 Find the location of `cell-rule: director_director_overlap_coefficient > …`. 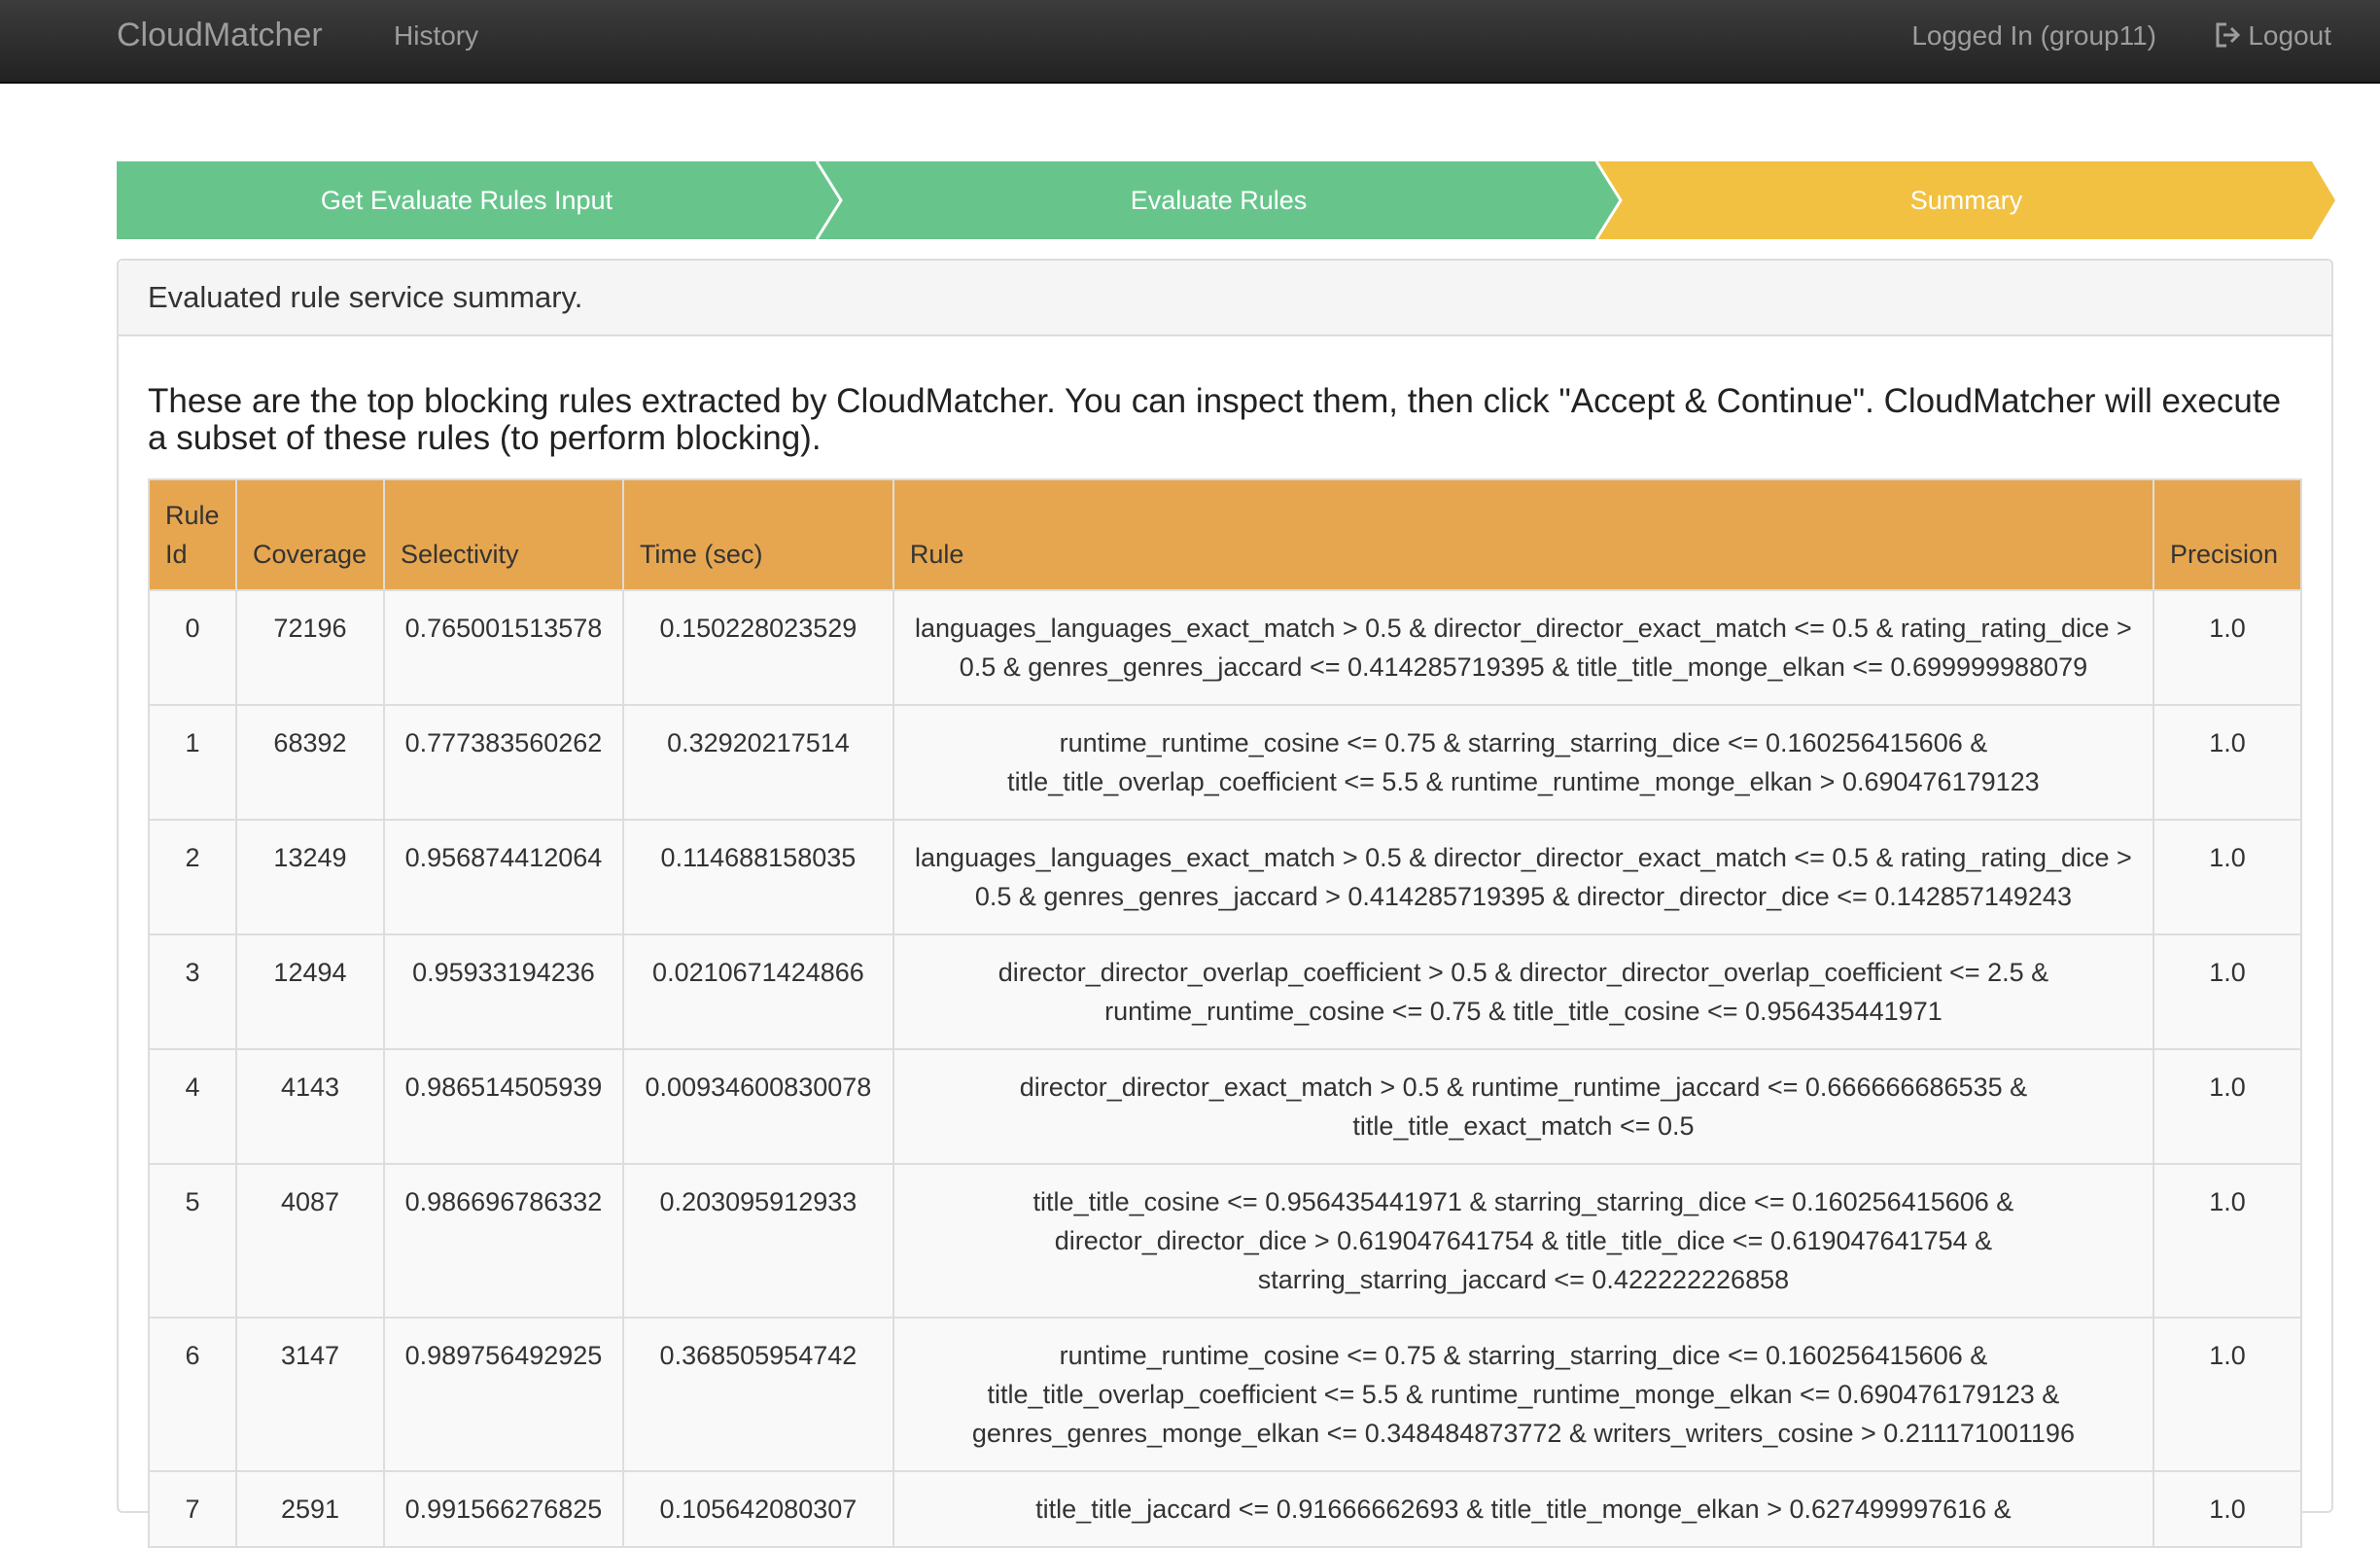

cell-rule: director_director_overlap_coefficient > … is located at coordinates (1523, 991).